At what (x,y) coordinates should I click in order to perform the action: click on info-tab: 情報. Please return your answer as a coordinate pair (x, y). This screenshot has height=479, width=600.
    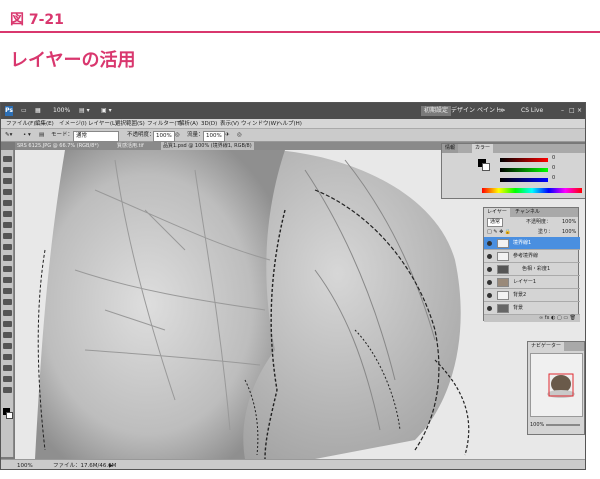
    Looking at the image, I should click on (450, 148).